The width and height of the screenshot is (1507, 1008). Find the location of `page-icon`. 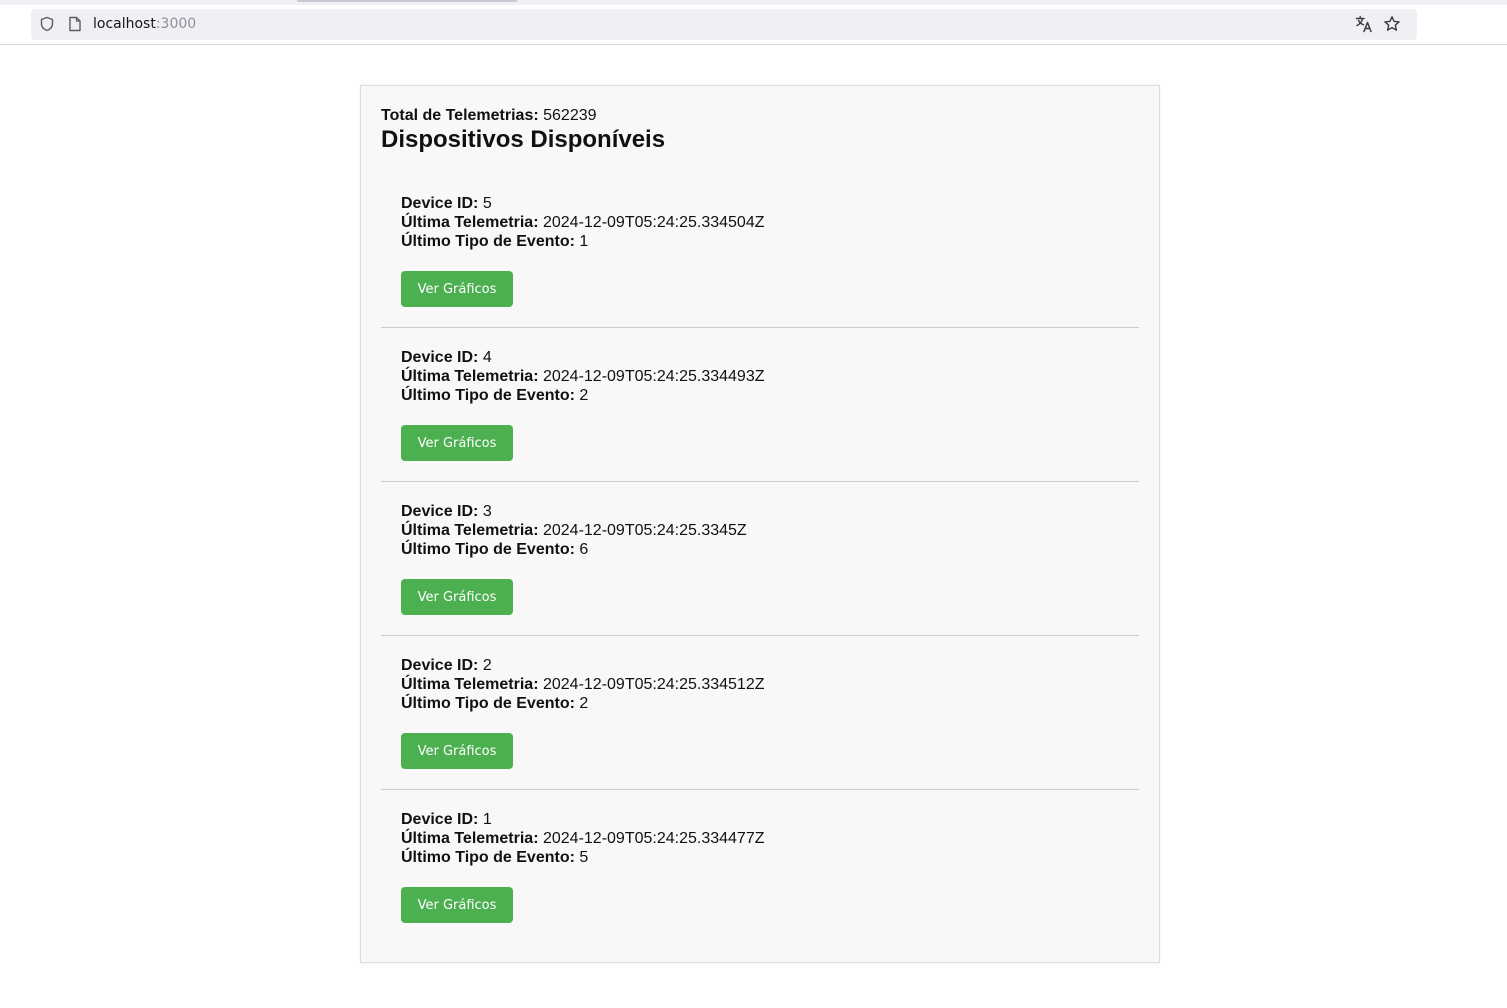

page-icon is located at coordinates (75, 24).